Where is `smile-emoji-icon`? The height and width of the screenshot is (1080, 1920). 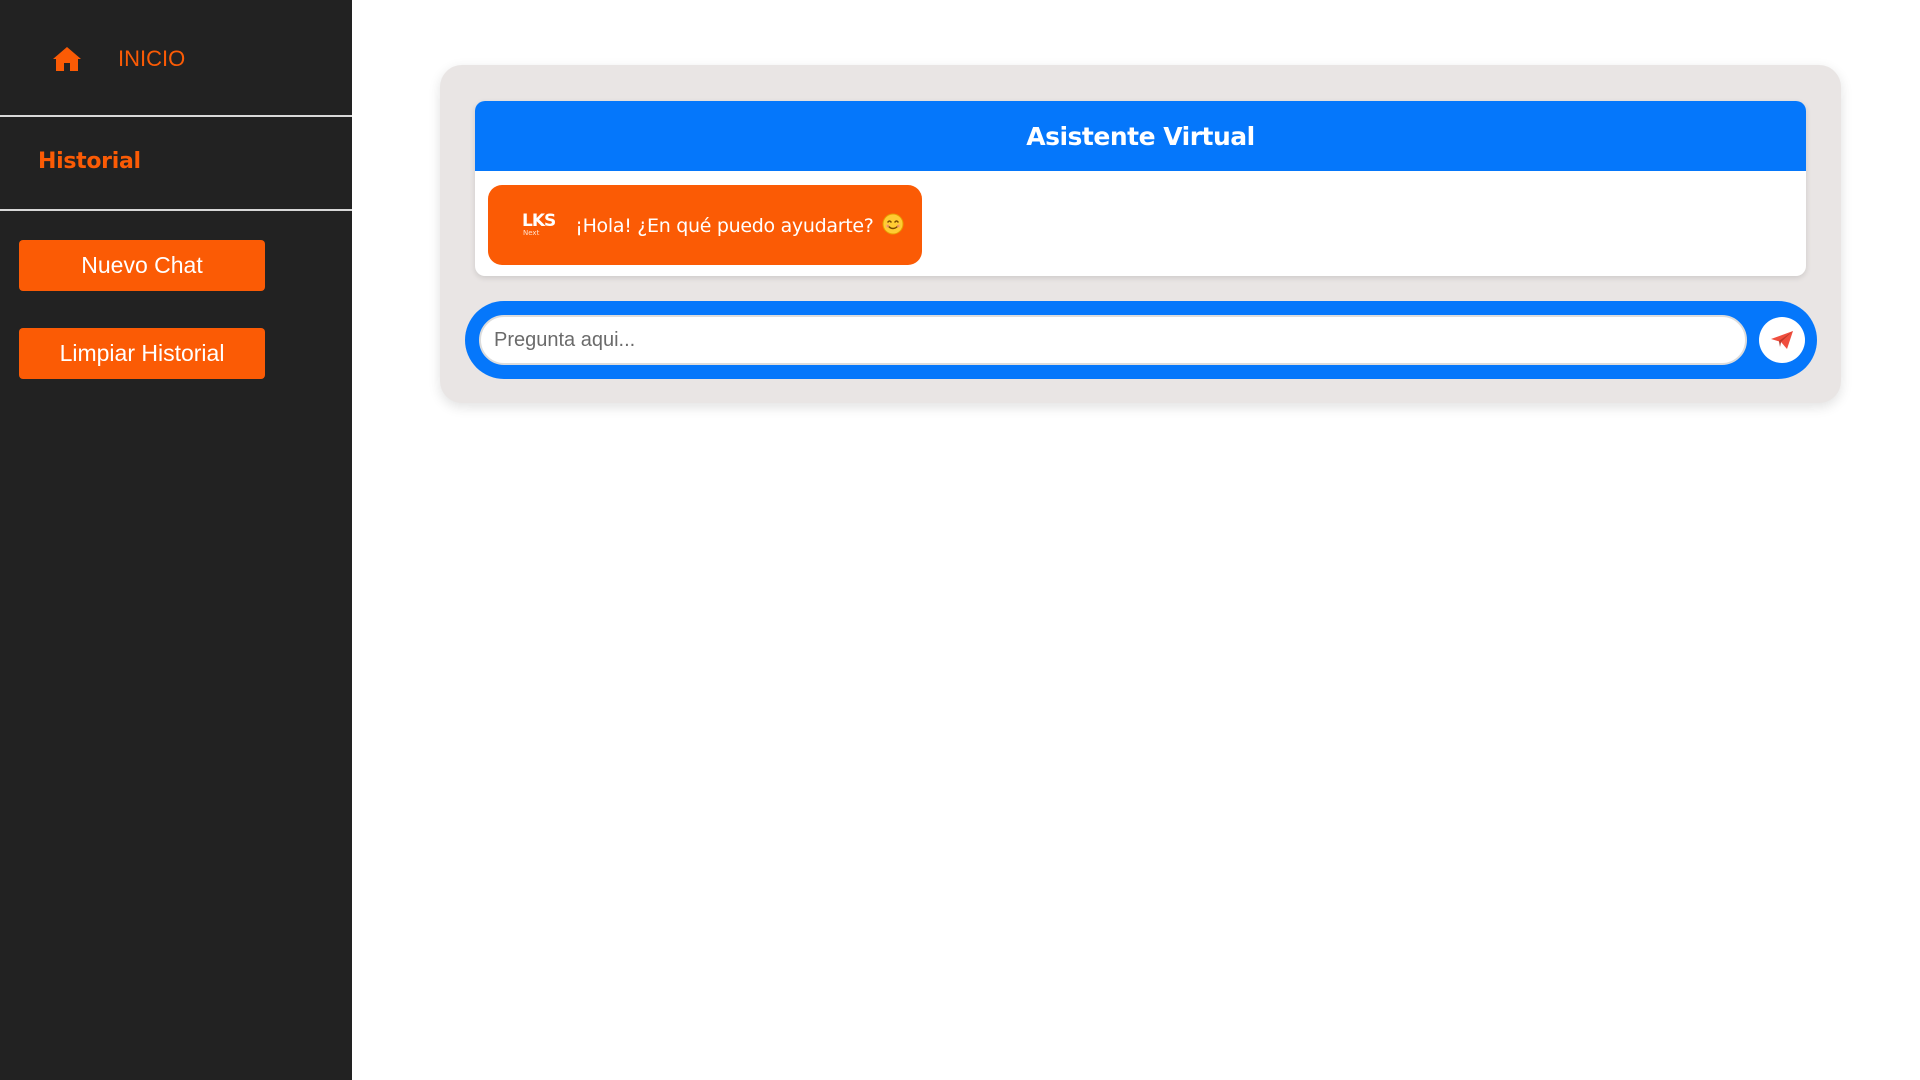 smile-emoji-icon is located at coordinates (893, 224).